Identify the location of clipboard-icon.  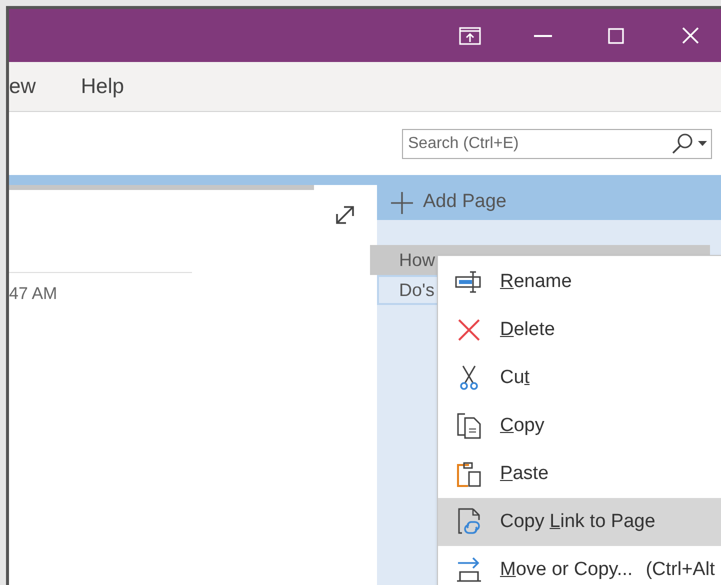
(469, 474).